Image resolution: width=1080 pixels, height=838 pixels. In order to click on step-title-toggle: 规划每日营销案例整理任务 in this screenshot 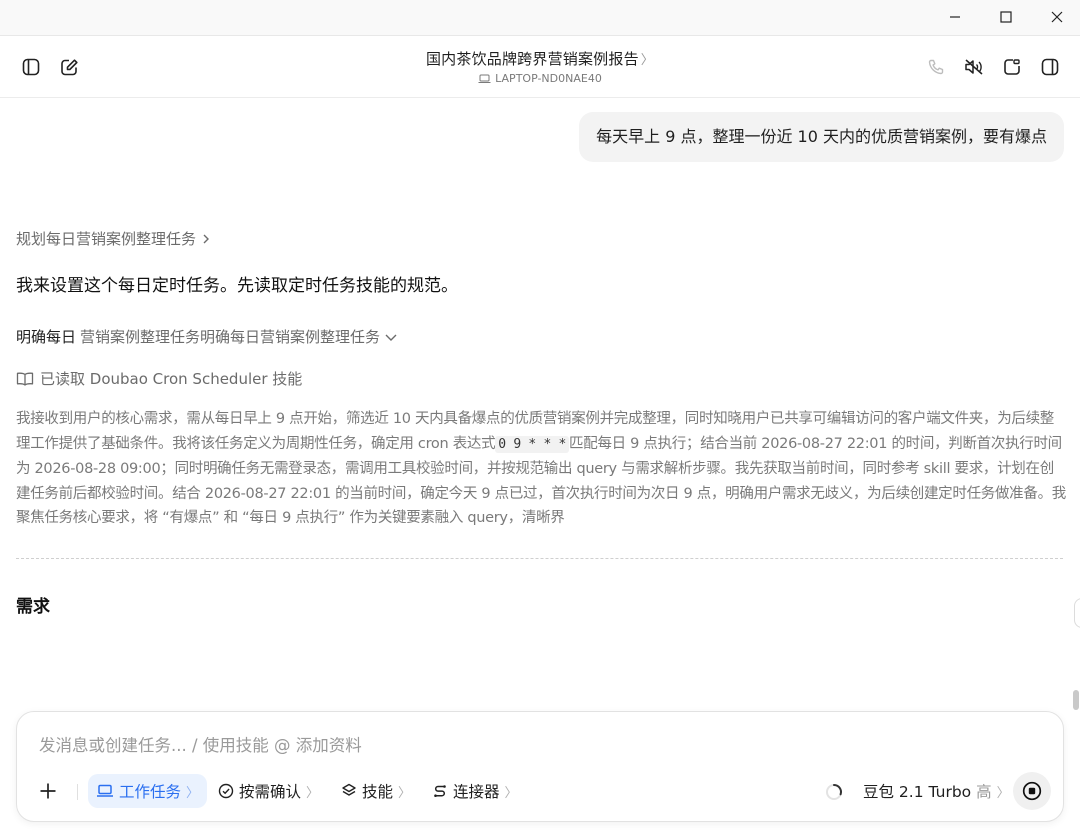, I will do `click(114, 238)`.